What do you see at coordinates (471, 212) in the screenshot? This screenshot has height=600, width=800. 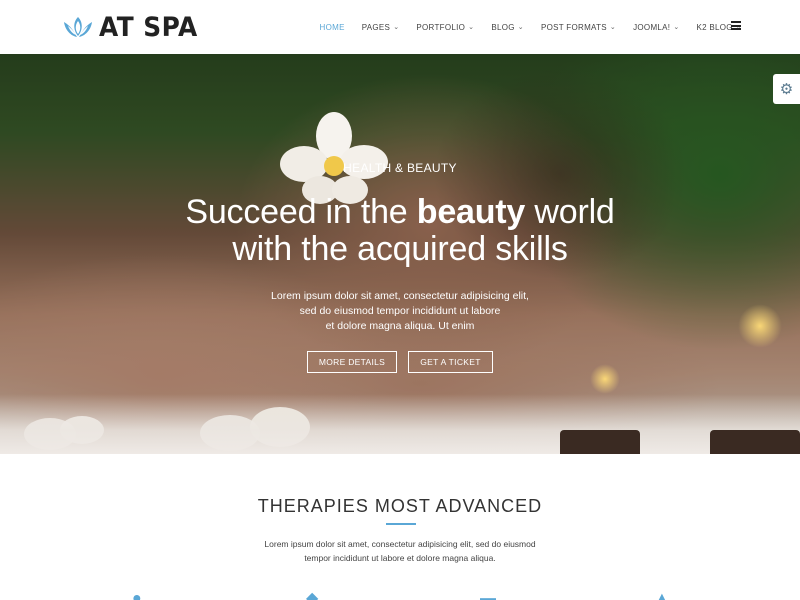 I see `headline-bold-text: beauty` at bounding box center [471, 212].